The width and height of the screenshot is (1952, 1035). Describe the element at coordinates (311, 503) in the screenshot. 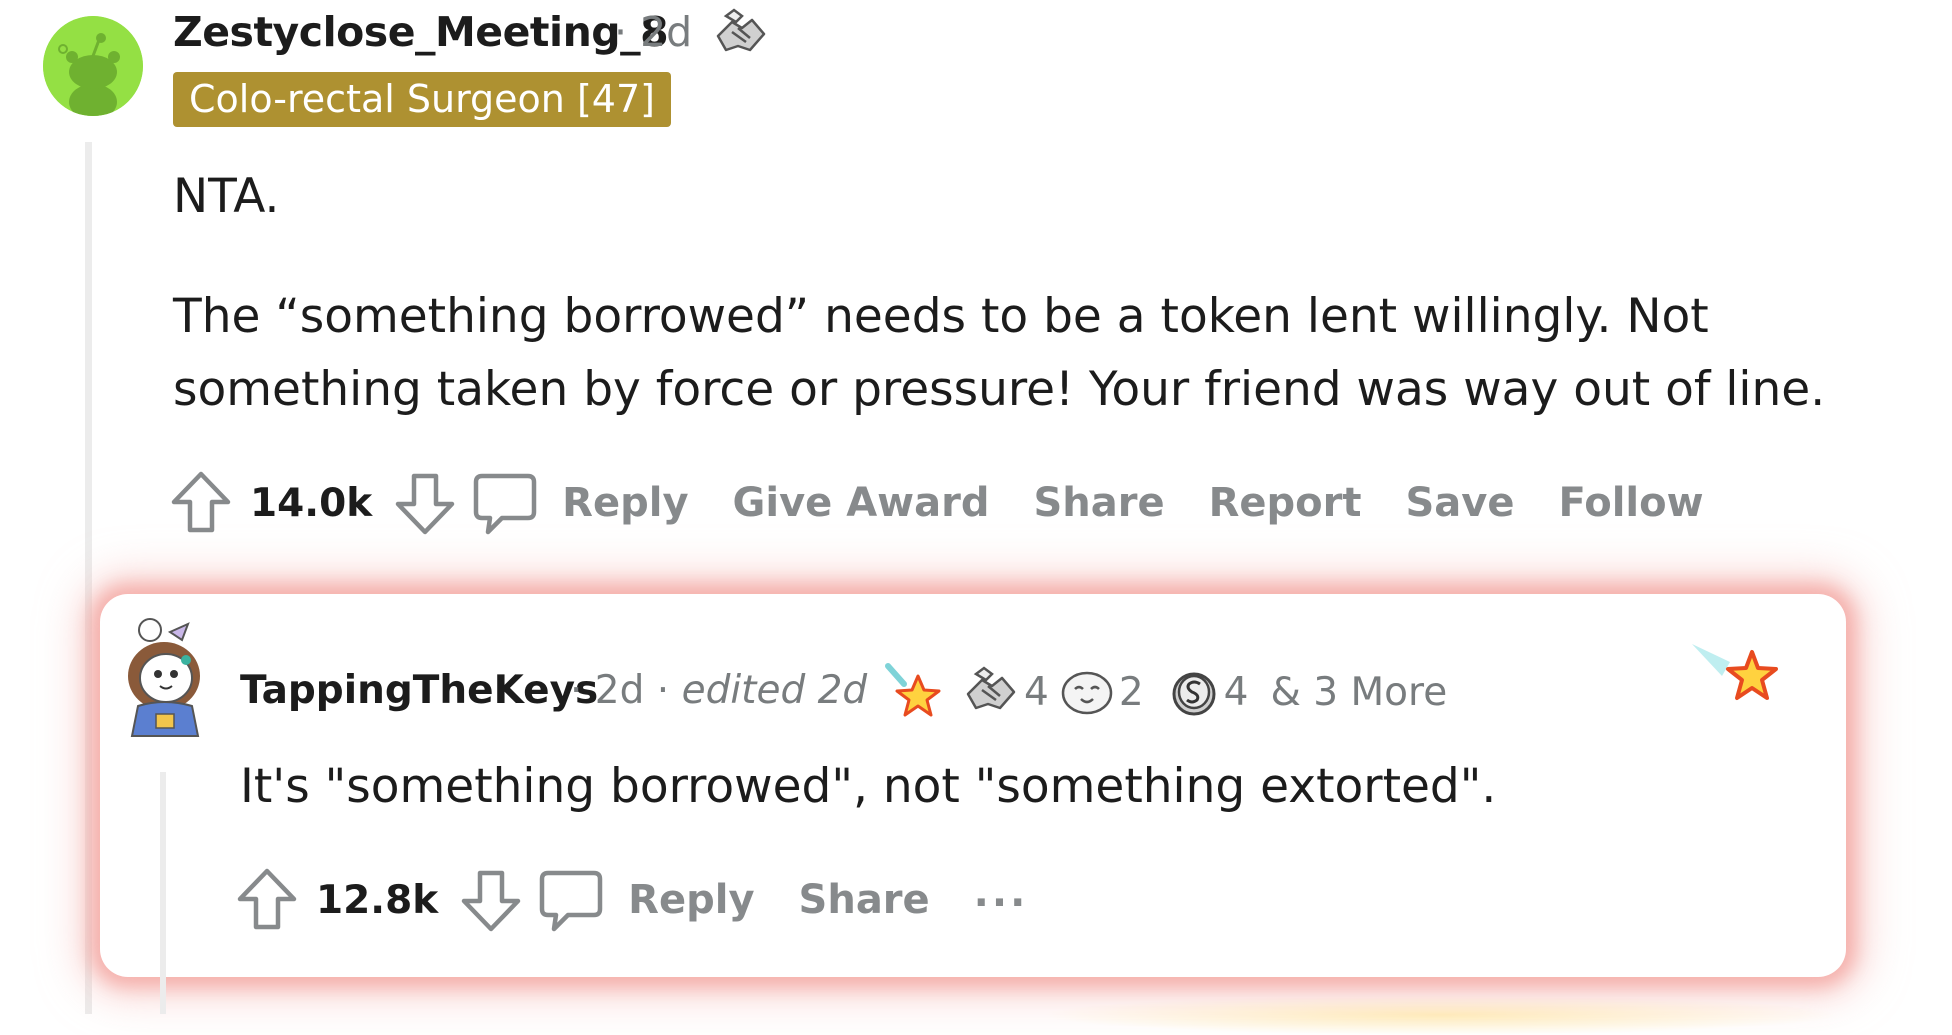

I see `comment-score: 14.0k` at that location.